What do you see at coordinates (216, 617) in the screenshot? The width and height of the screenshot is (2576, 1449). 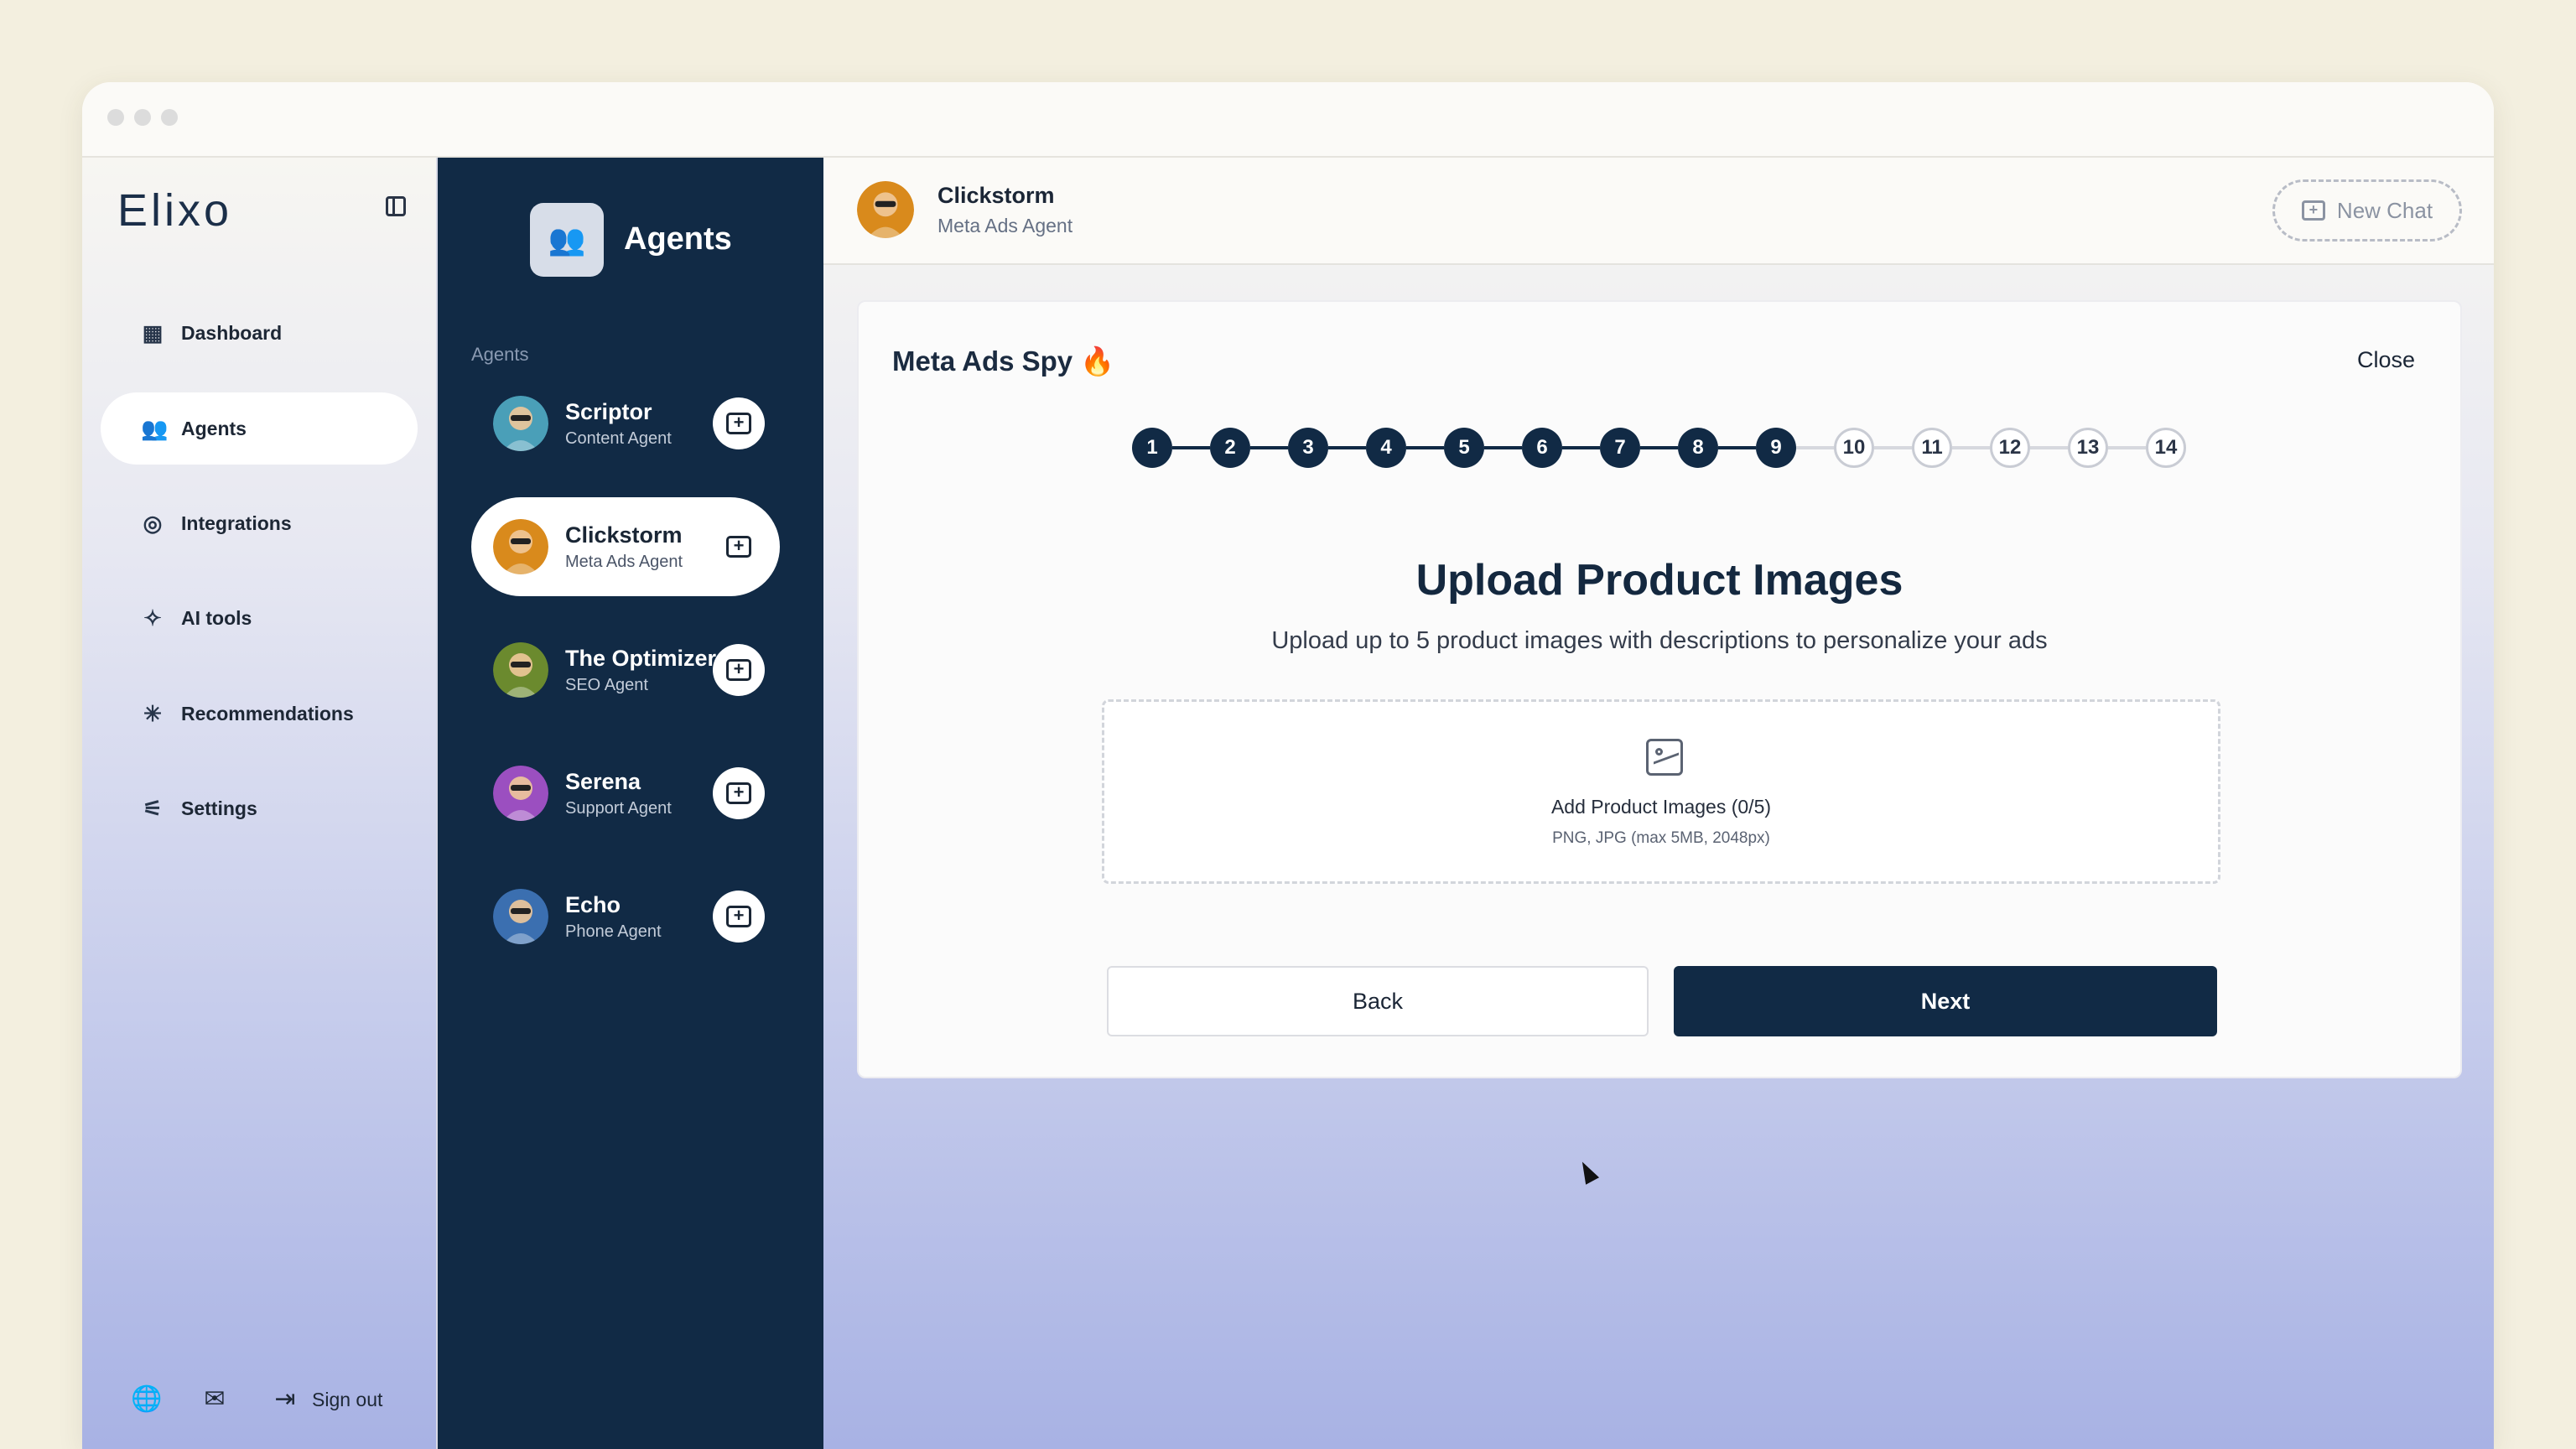 I see `sidebar-item-label: AI tools` at bounding box center [216, 617].